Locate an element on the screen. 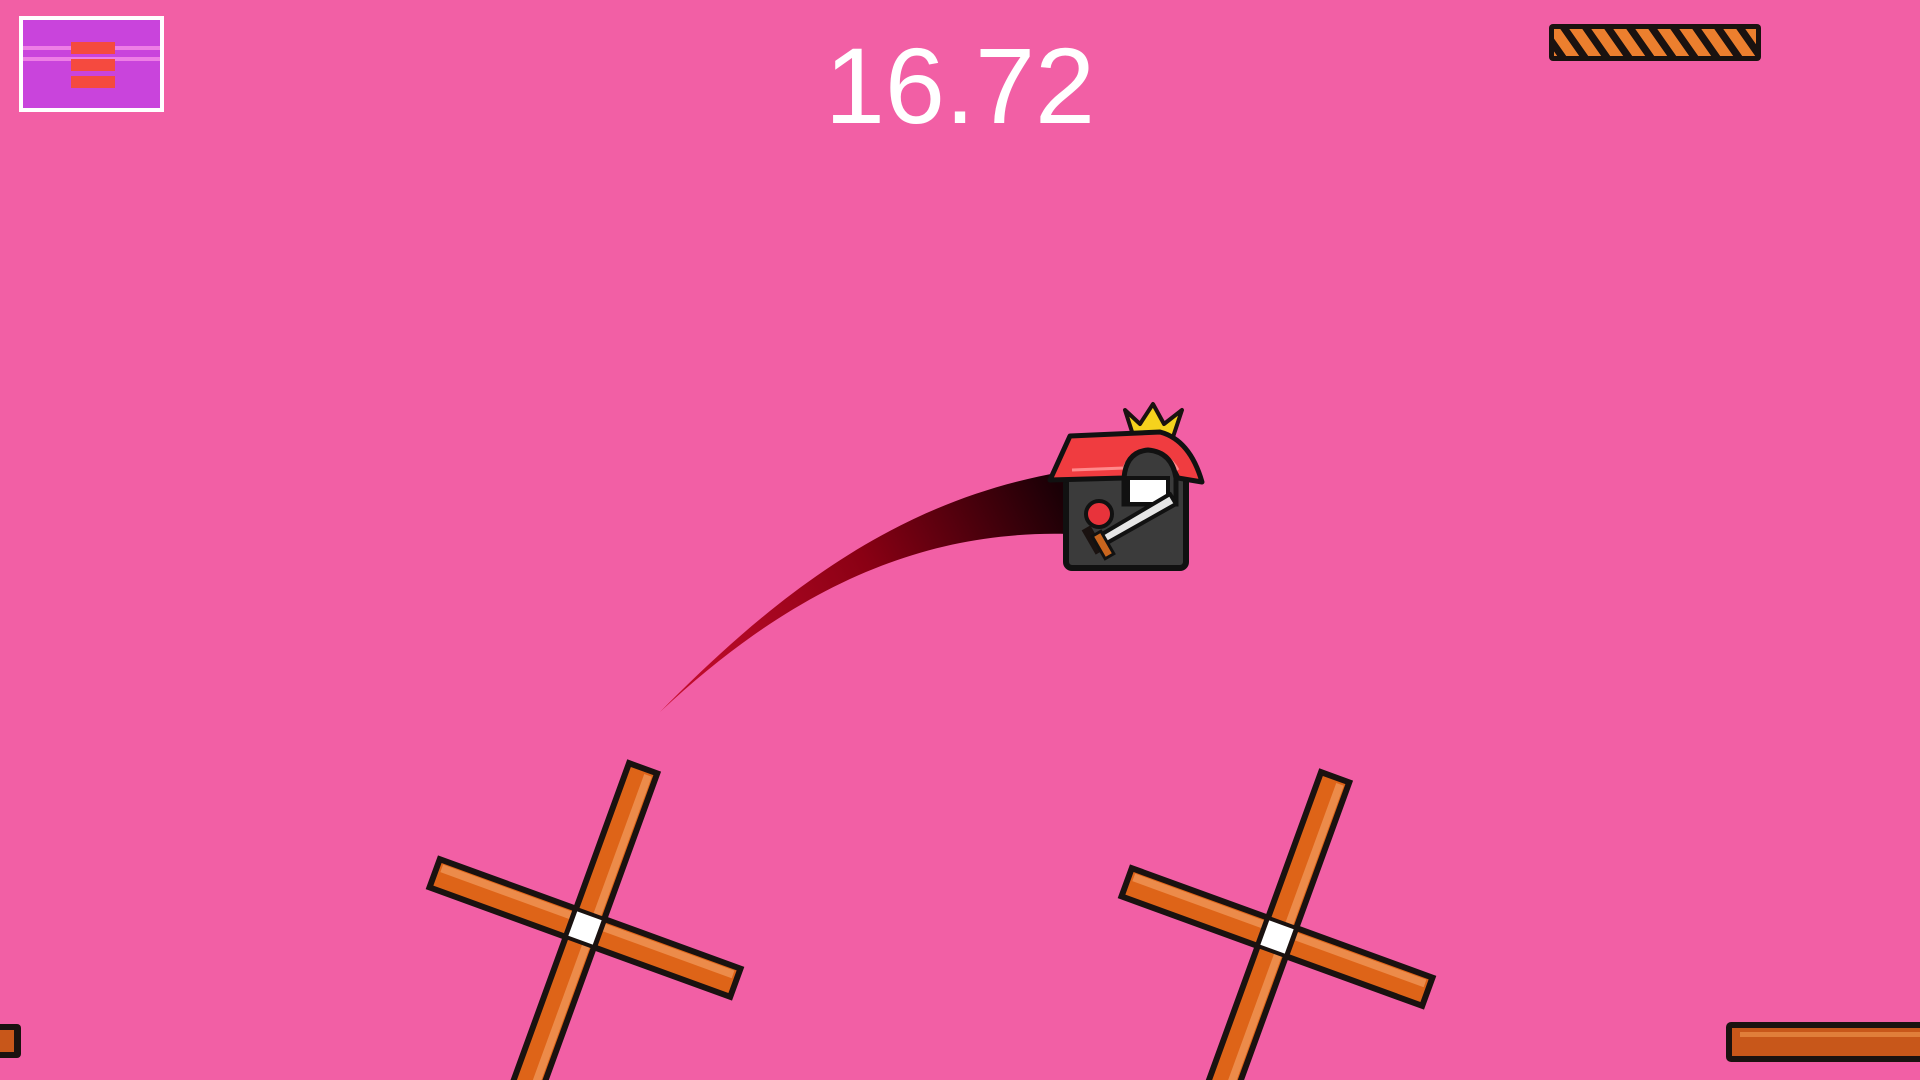 This screenshot has height=1080, width=1920. motion-trail is located at coordinates (864, 592).